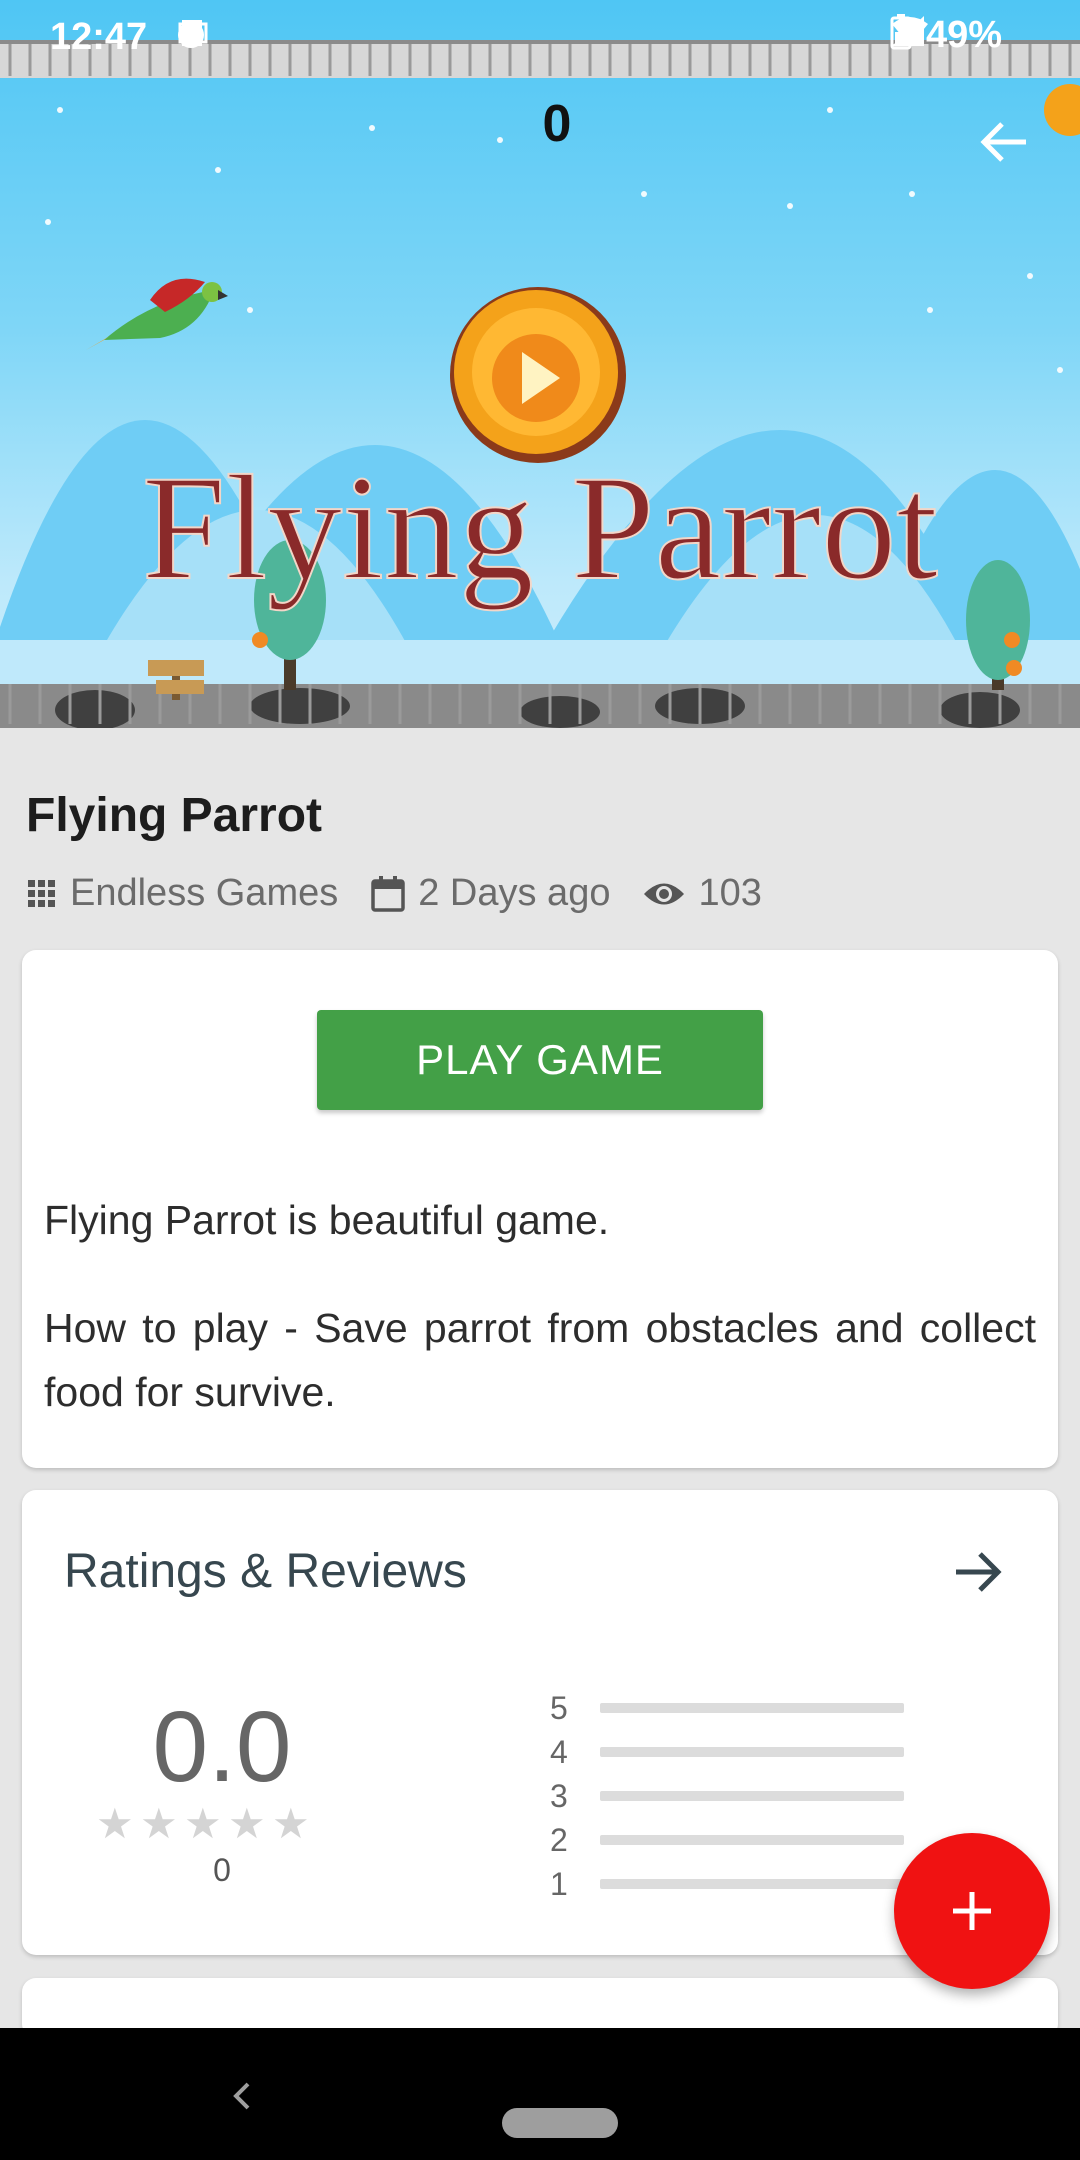 This screenshot has width=1080, height=2160. Describe the element at coordinates (242, 2096) in the screenshot. I see `nav-back-icon` at that location.